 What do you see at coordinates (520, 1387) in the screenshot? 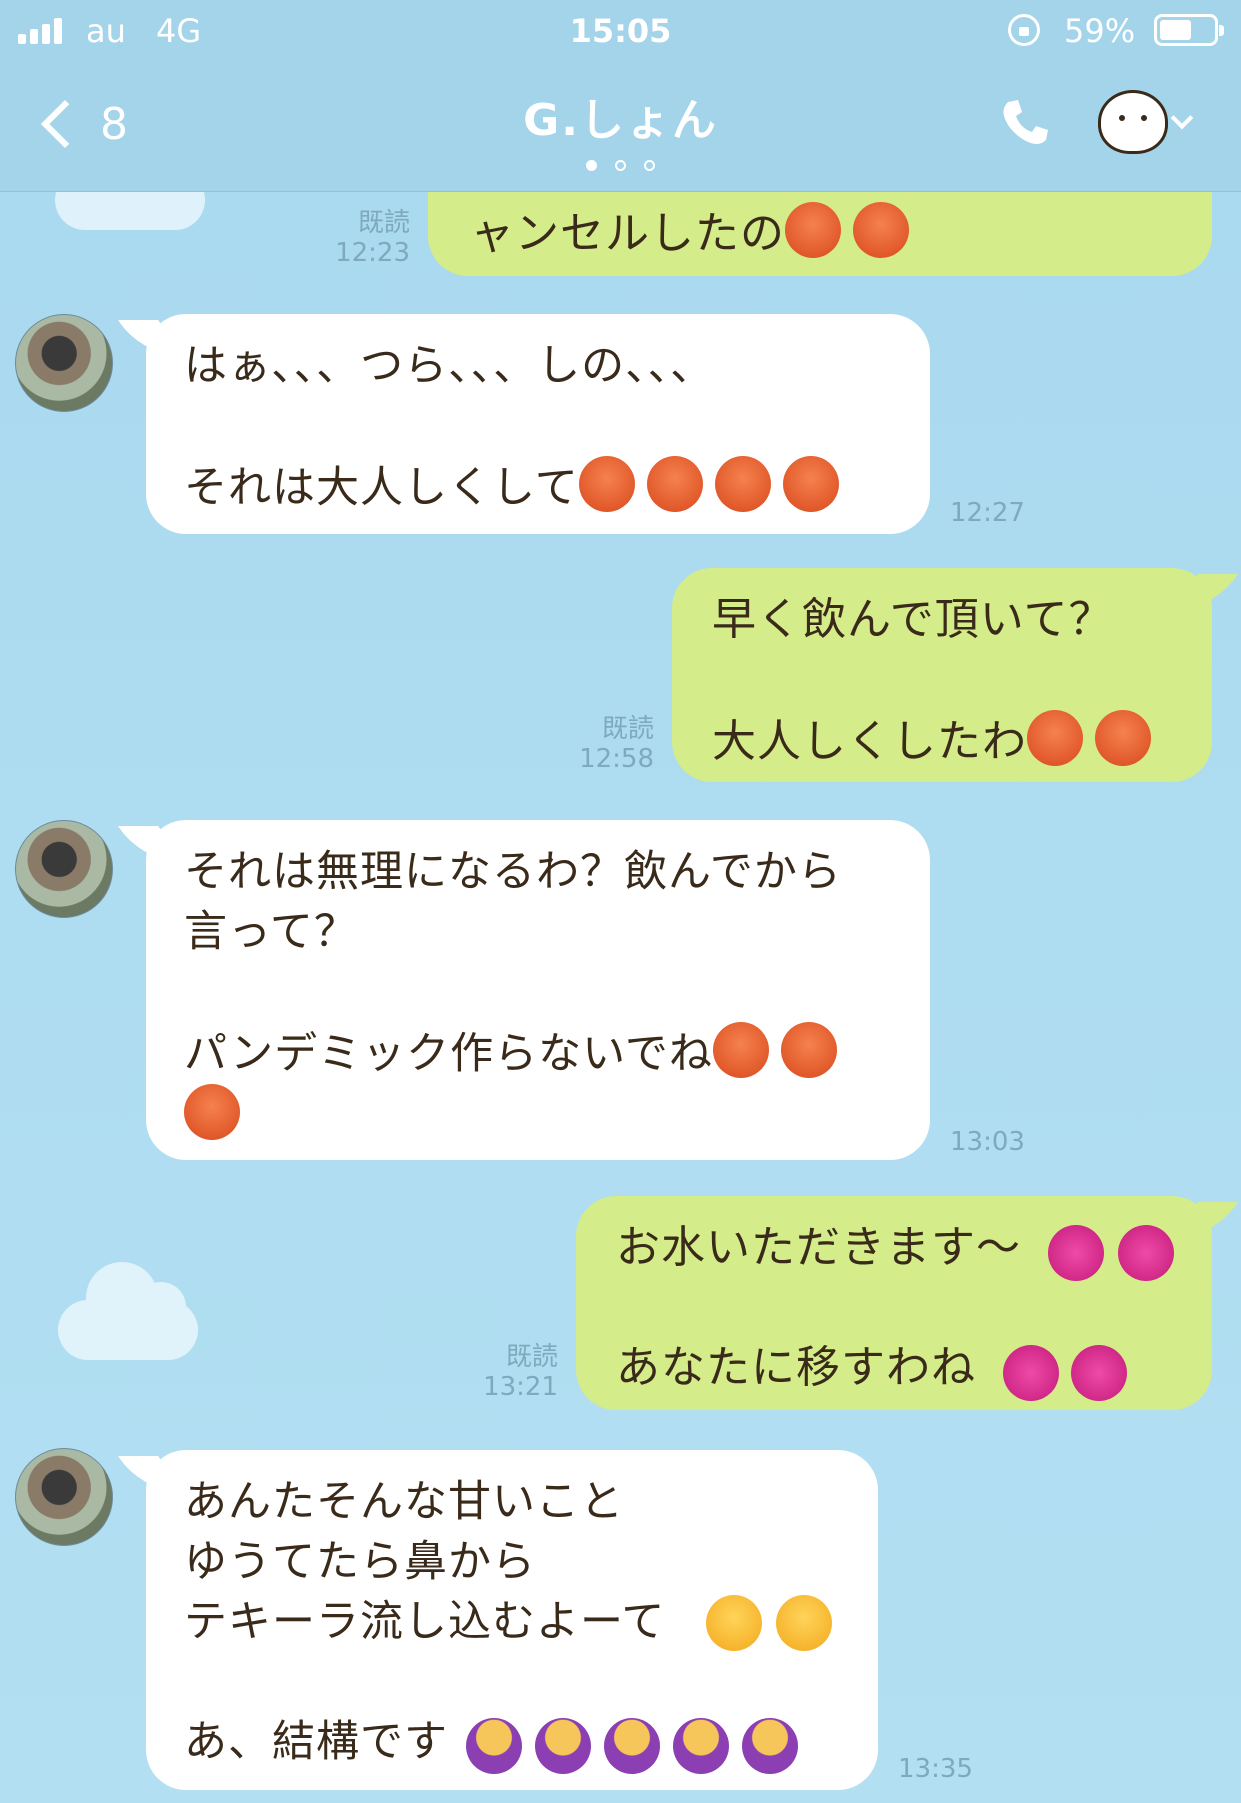
I see `message-time: 13:21` at bounding box center [520, 1387].